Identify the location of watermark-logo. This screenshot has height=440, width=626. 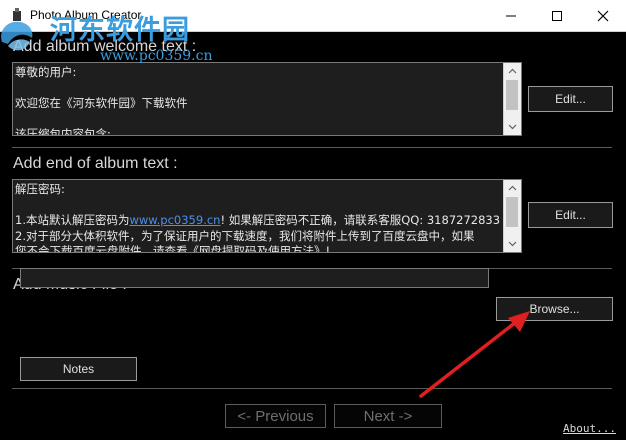
(17, 36).